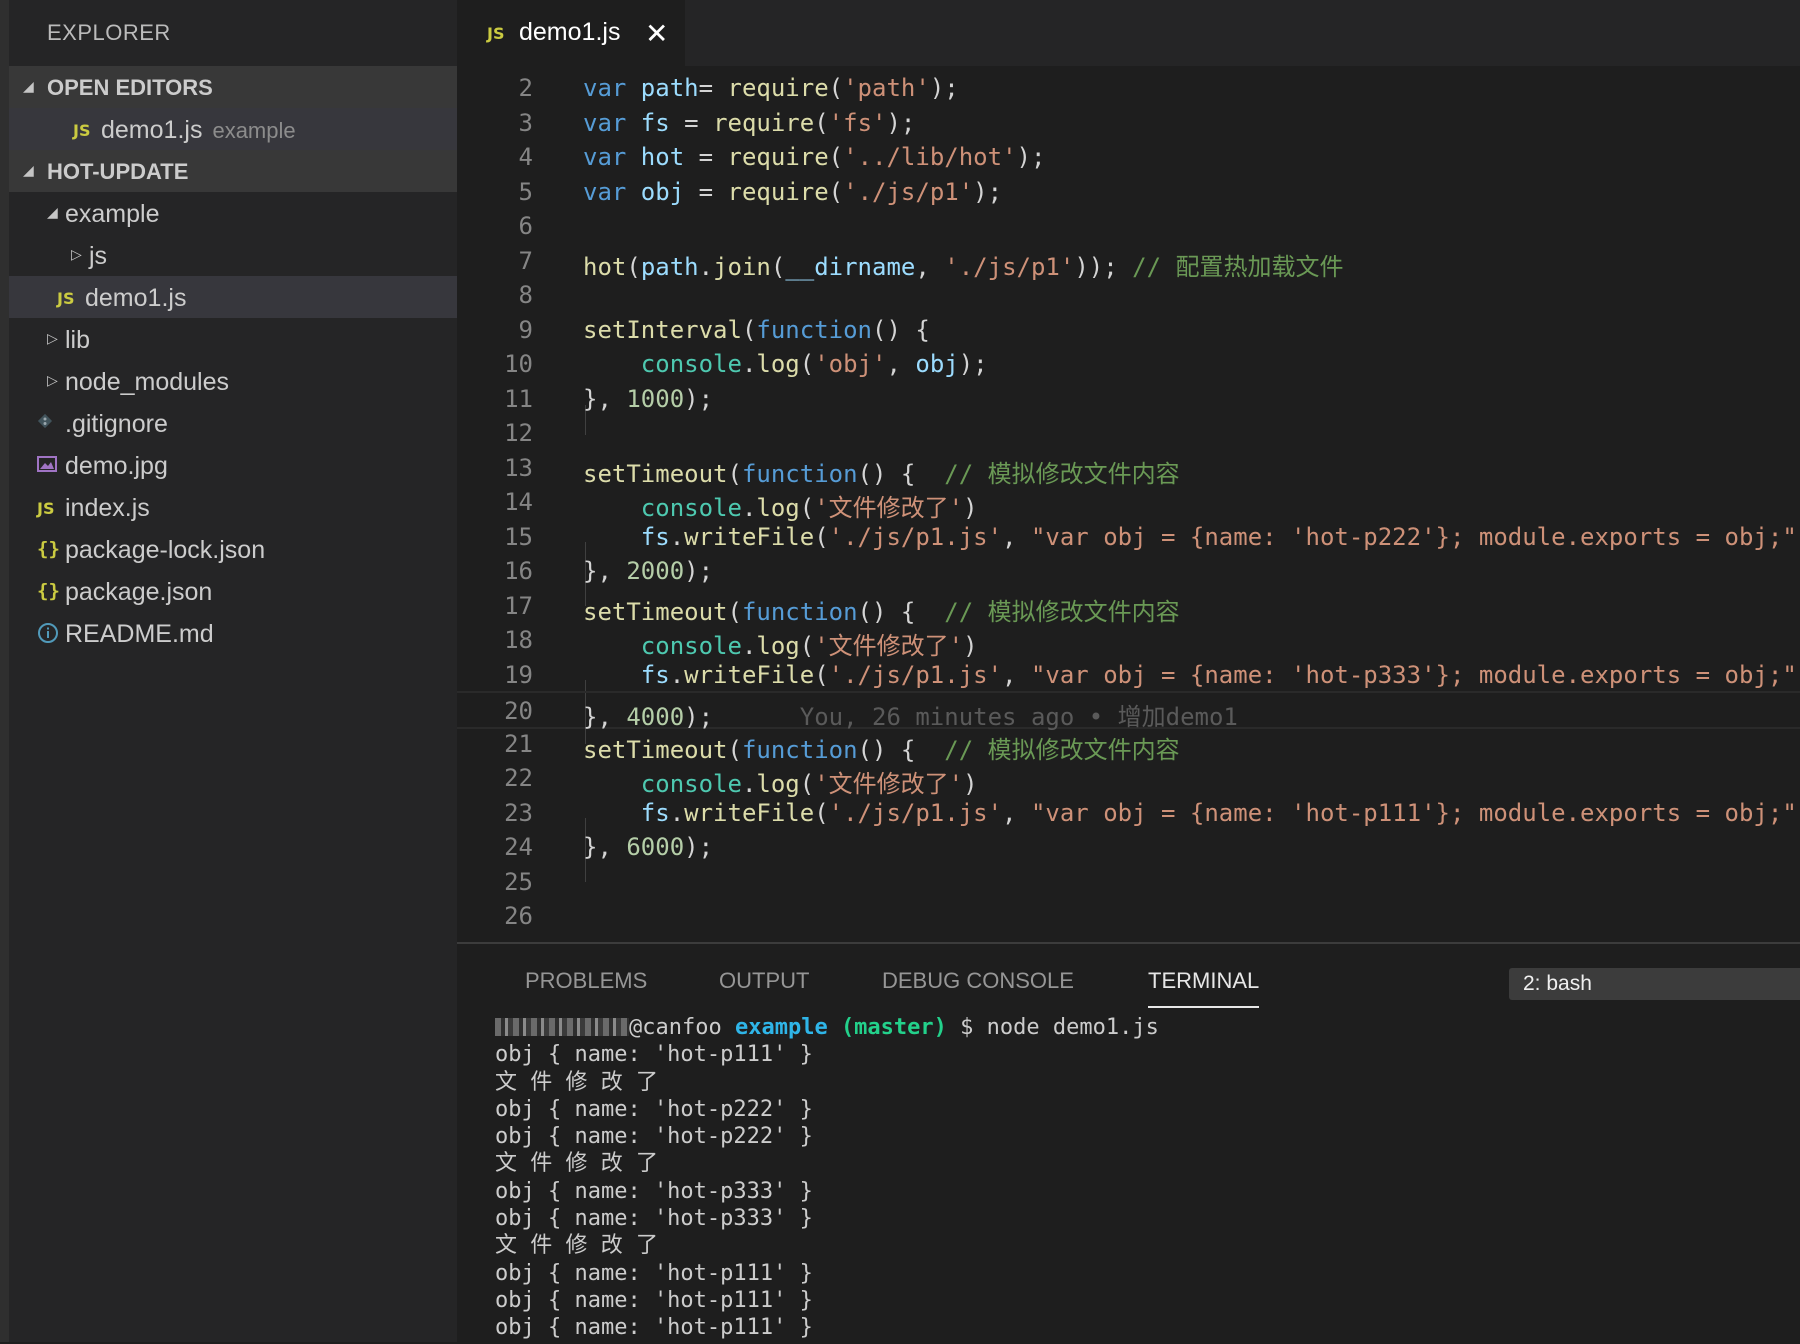  Describe the element at coordinates (47, 464) in the screenshot. I see `image-file-icon` at that location.